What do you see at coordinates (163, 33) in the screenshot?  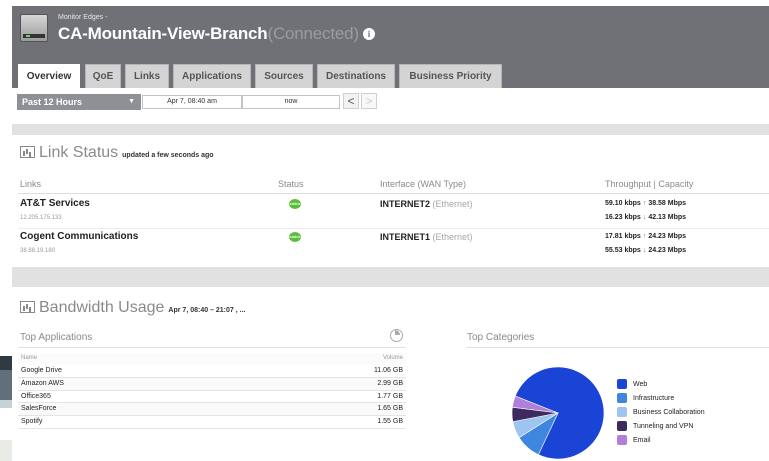 I see `device-name: CA-Mountain-View-Branch` at bounding box center [163, 33].